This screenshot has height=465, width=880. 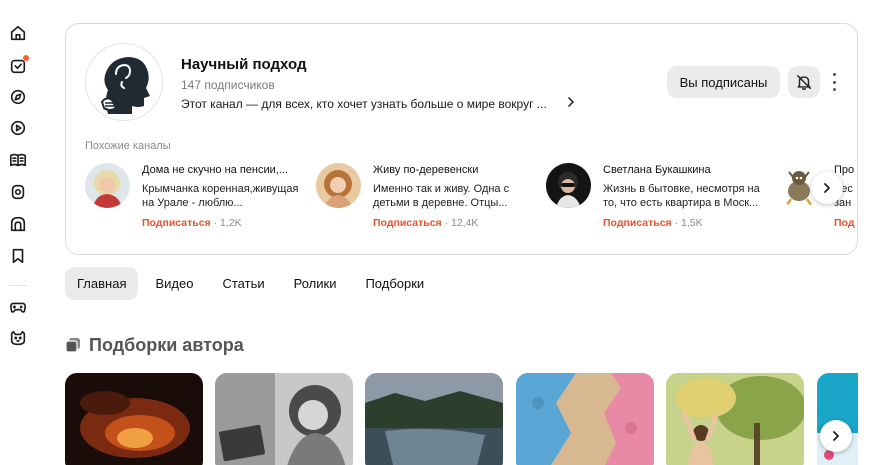 I want to click on tab-shorts: Ролики, so click(x=315, y=283).